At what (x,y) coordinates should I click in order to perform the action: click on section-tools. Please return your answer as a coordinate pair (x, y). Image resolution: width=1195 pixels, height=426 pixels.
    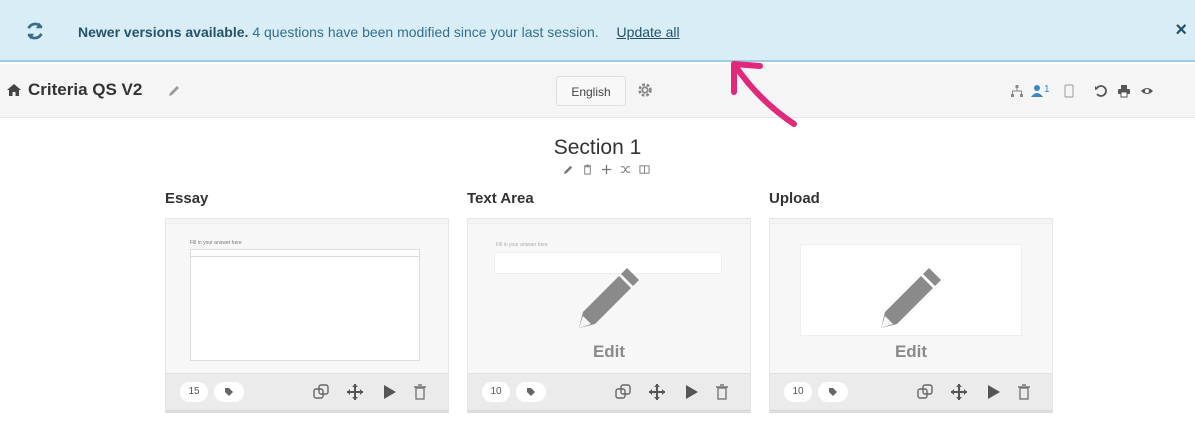
    Looking at the image, I should click on (606, 172).